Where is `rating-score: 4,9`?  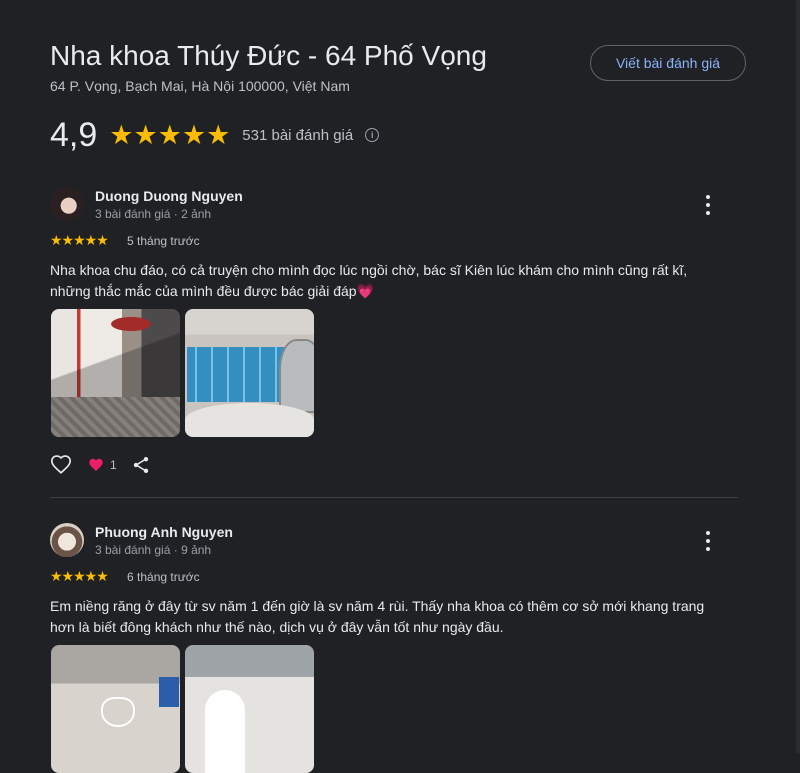 rating-score: 4,9 is located at coordinates (74, 134).